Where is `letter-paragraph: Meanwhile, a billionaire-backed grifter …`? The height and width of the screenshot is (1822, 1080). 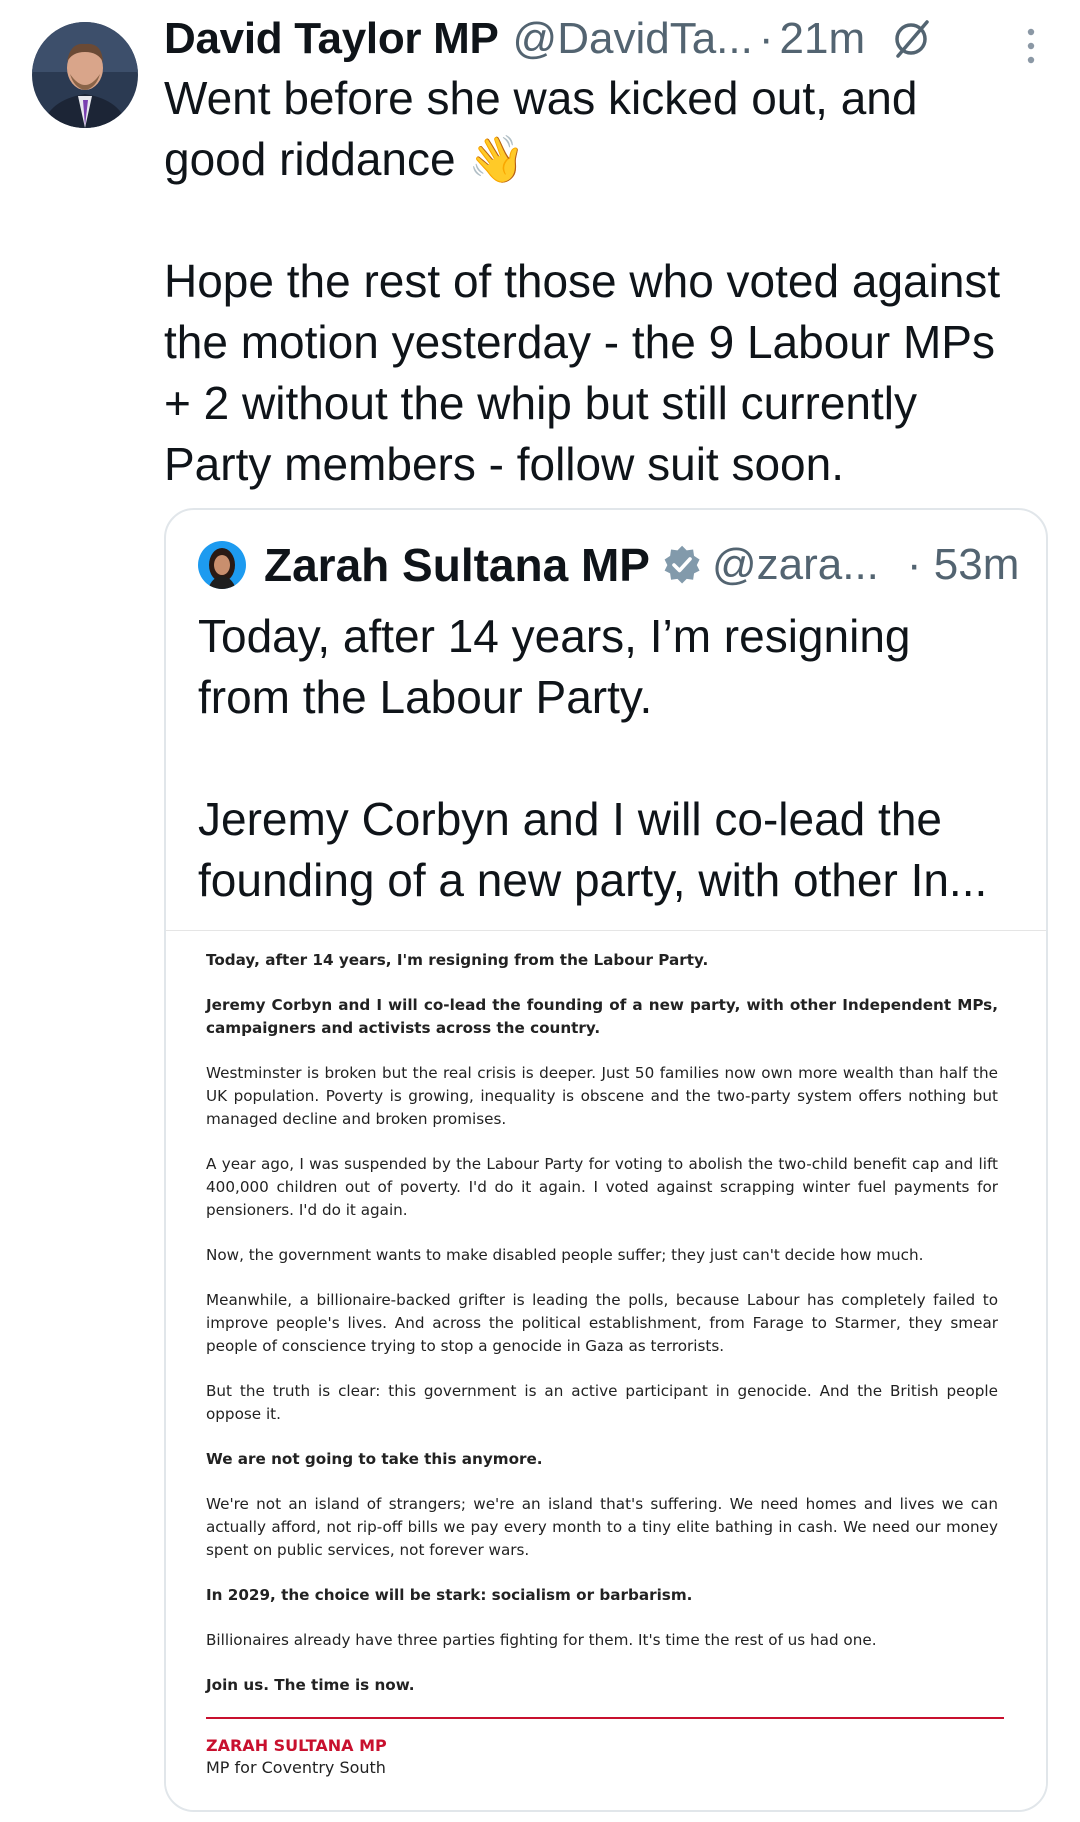 letter-paragraph: Meanwhile, a billionaire-backed grifter … is located at coordinates (602, 1323).